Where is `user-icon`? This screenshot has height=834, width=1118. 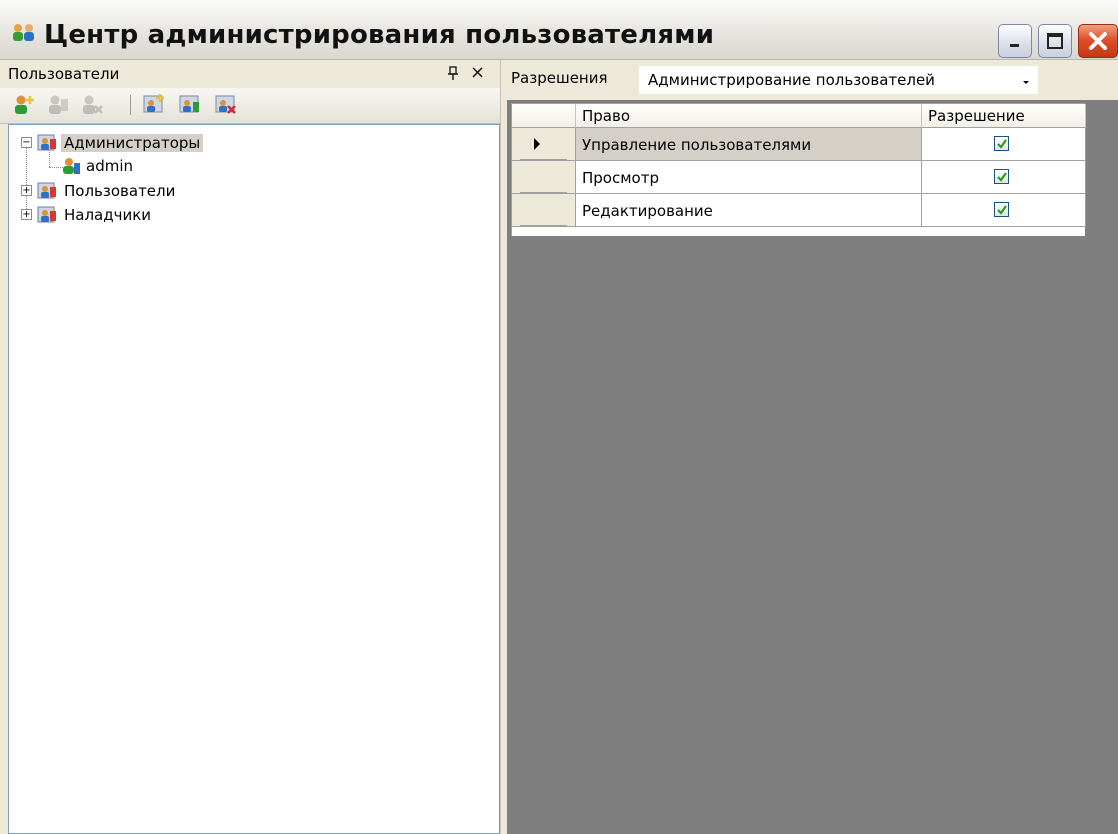 user-icon is located at coordinates (71, 166).